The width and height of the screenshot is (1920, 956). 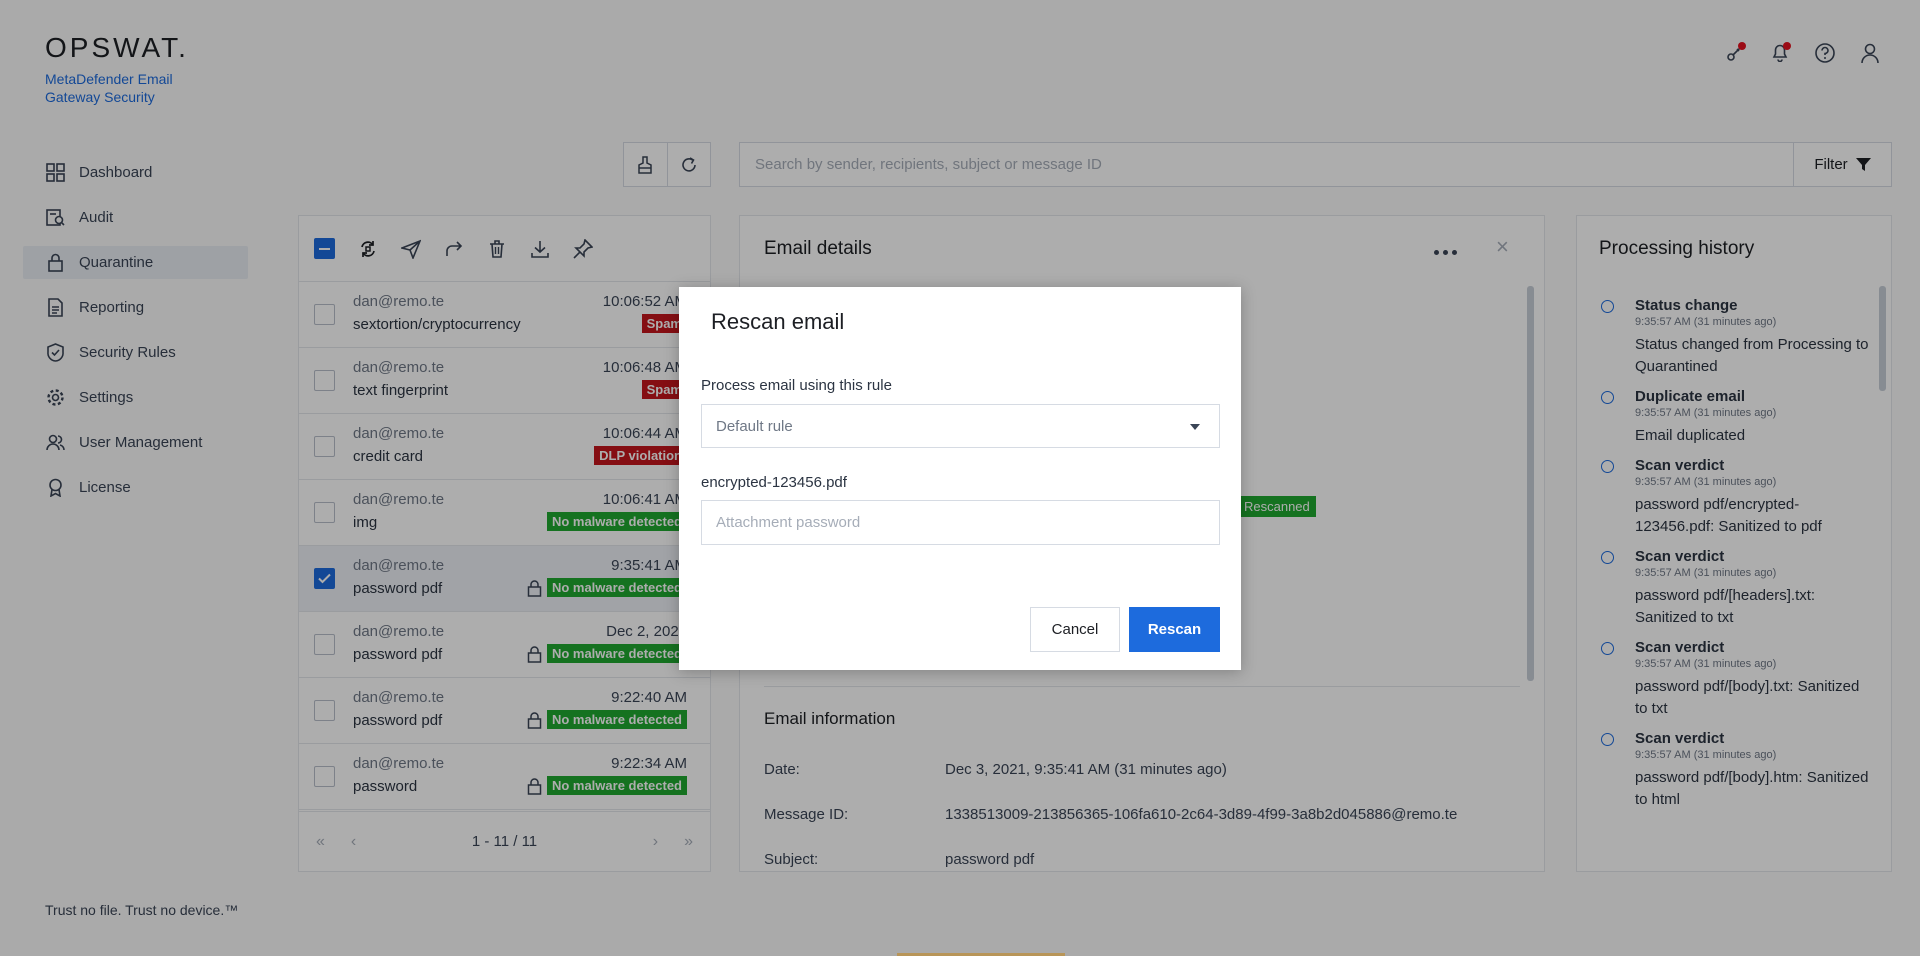 What do you see at coordinates (778, 321) in the screenshot?
I see `dialog-title: Rescan email` at bounding box center [778, 321].